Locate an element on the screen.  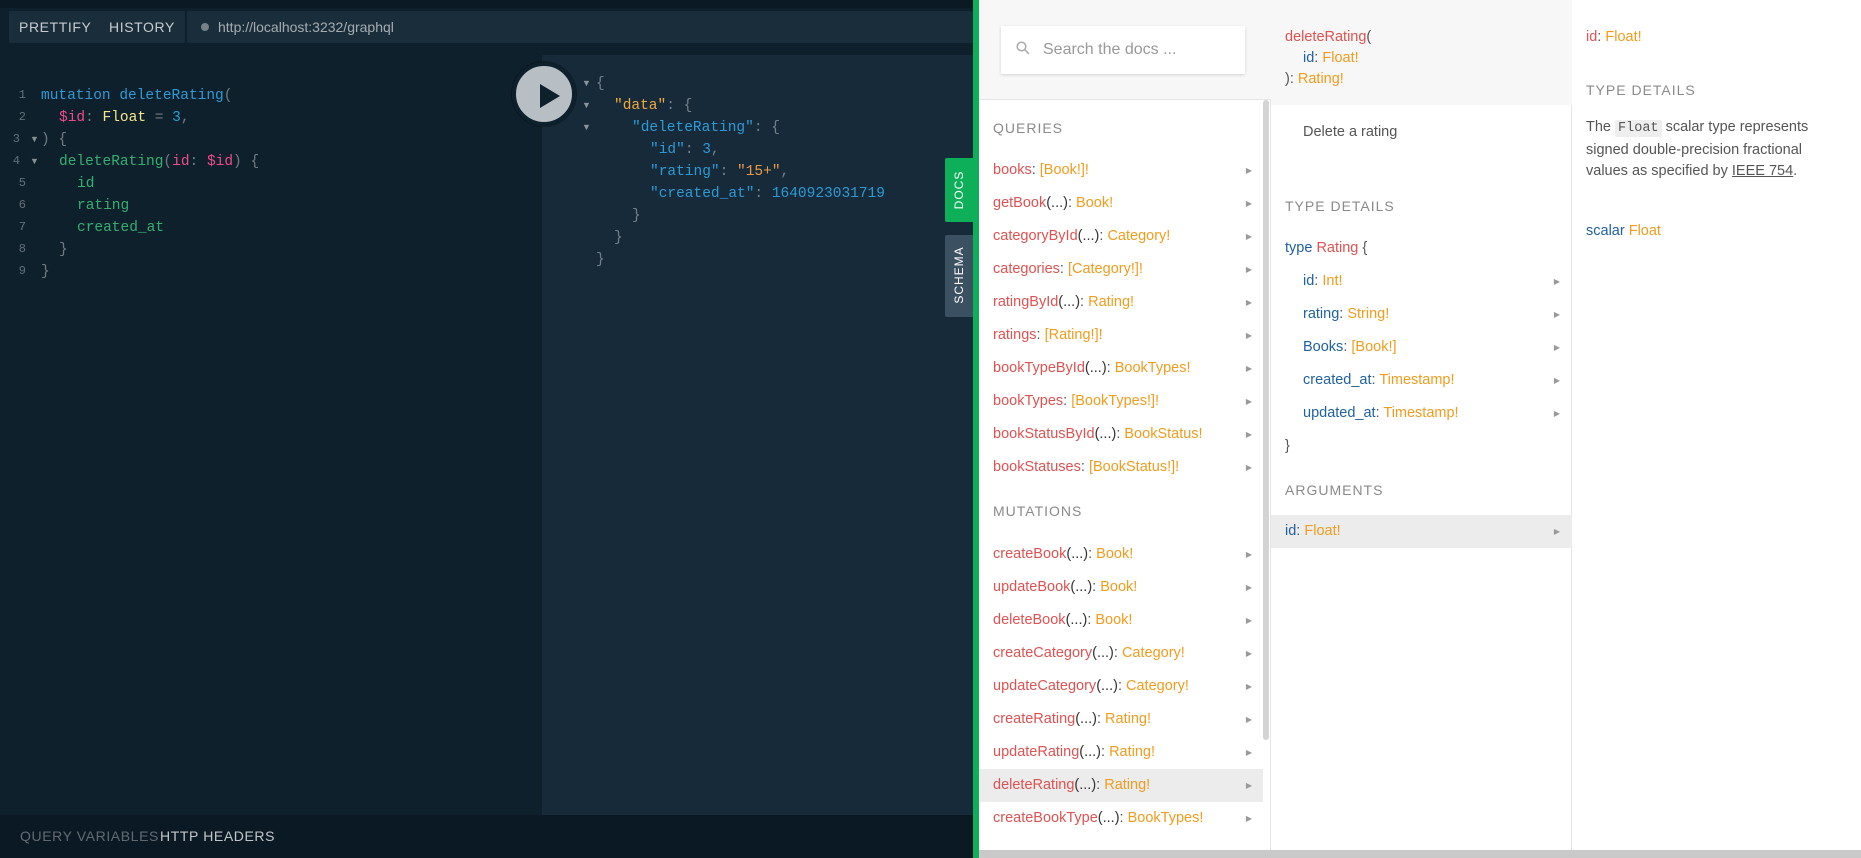
doc-item-createbooktype: createBookType(...): BookTypes! ▶ is located at coordinates (1121, 818).